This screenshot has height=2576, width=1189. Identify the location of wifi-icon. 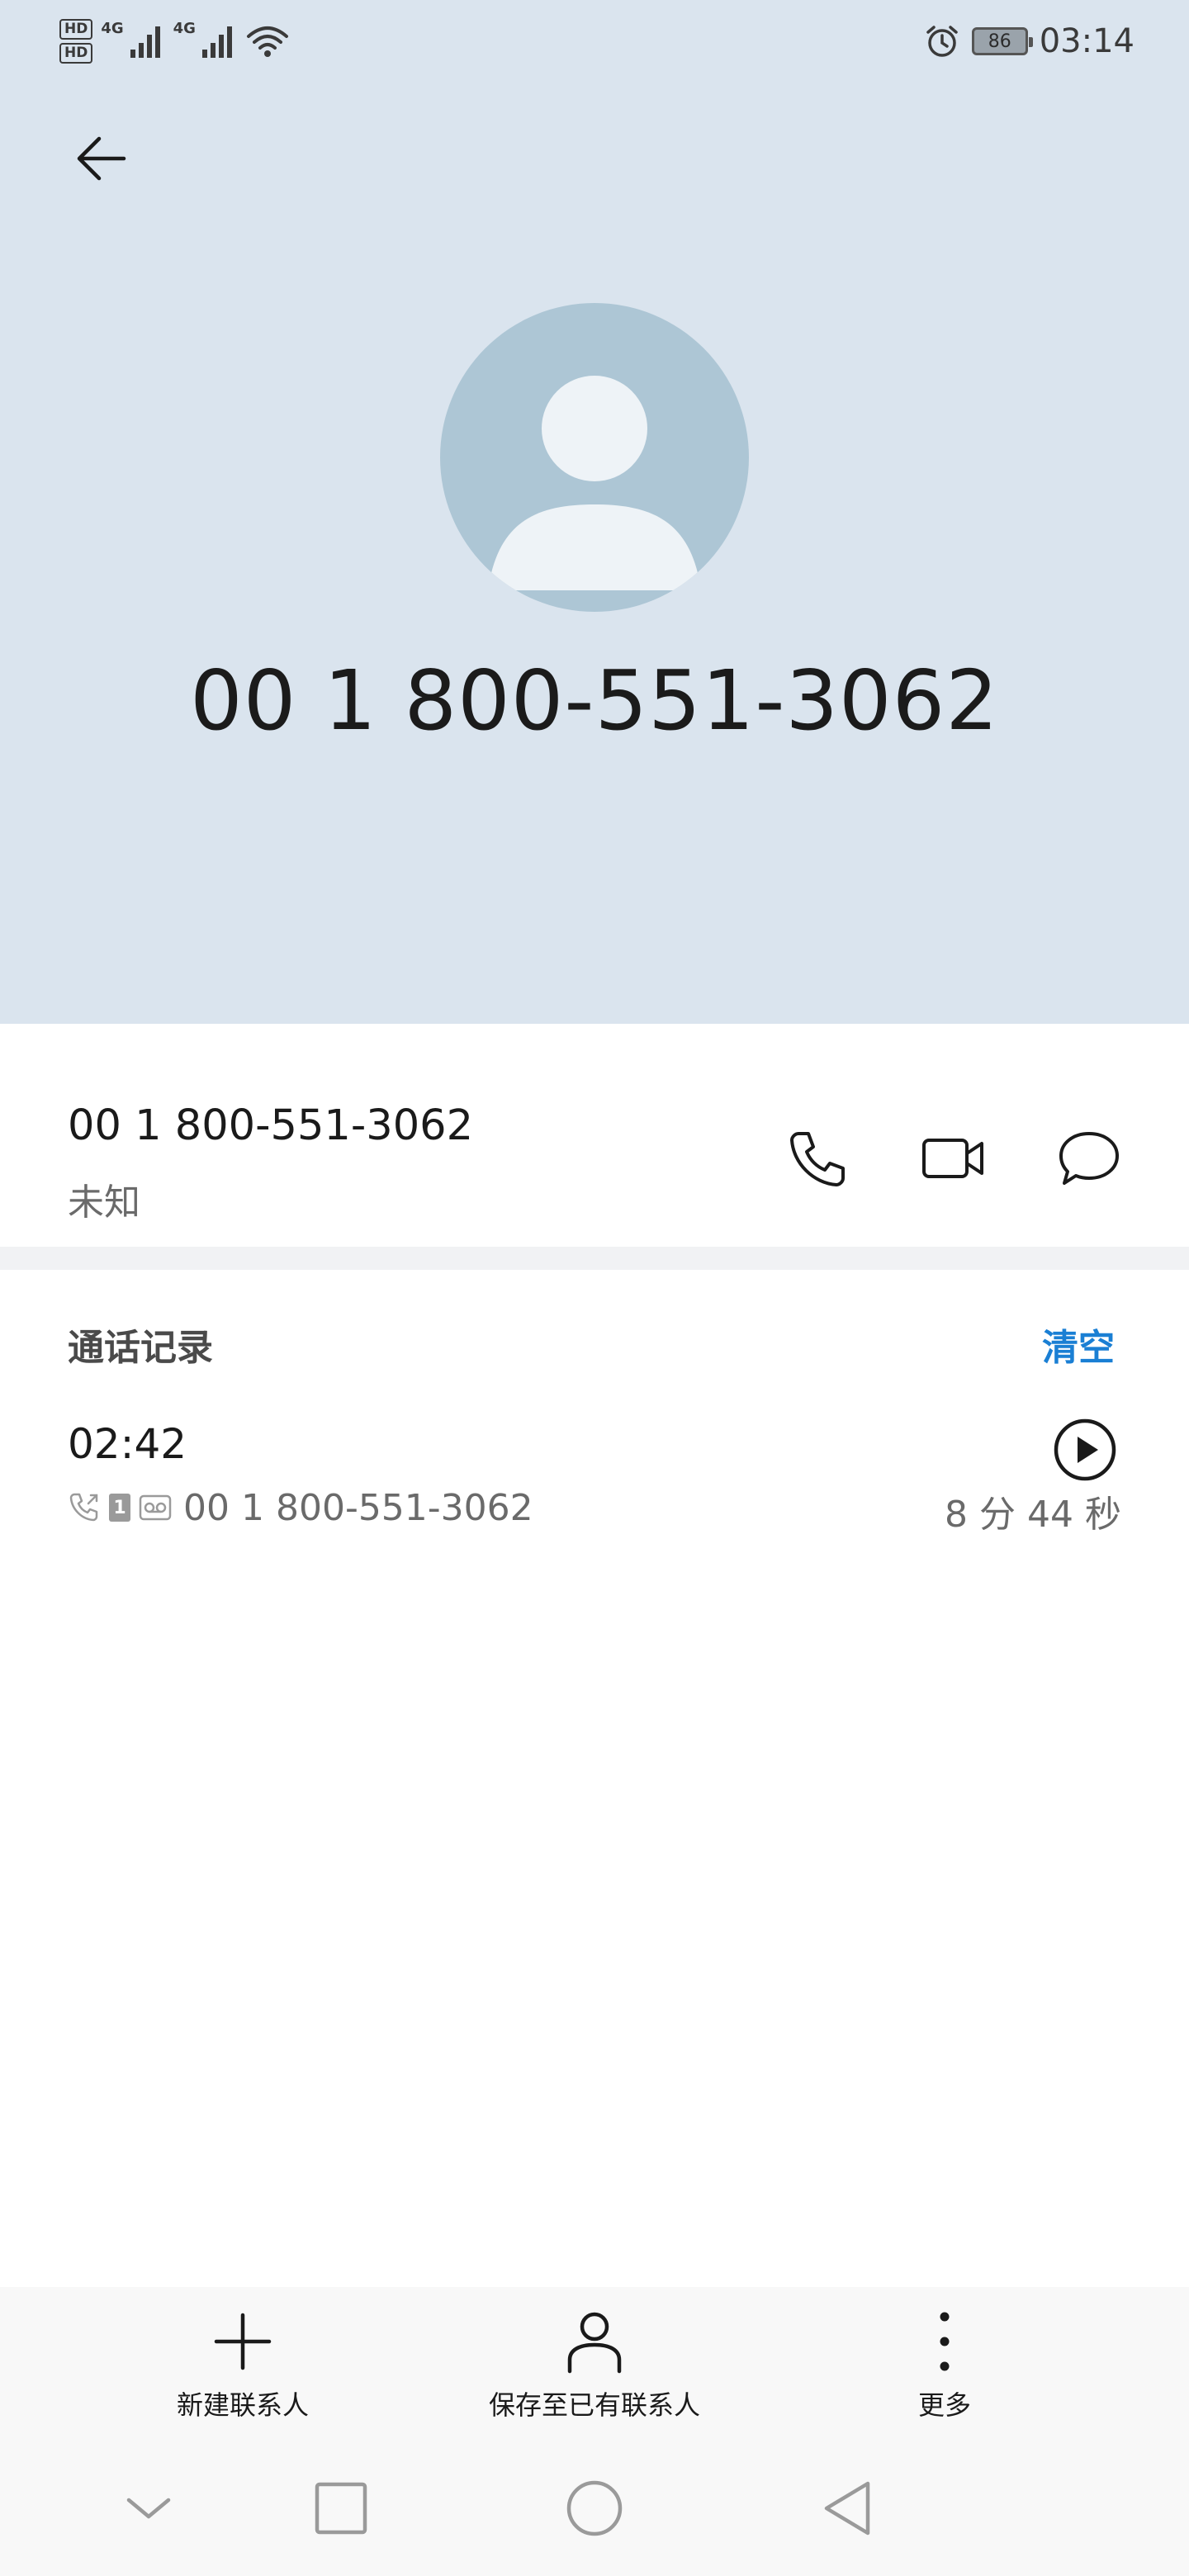
(267, 41).